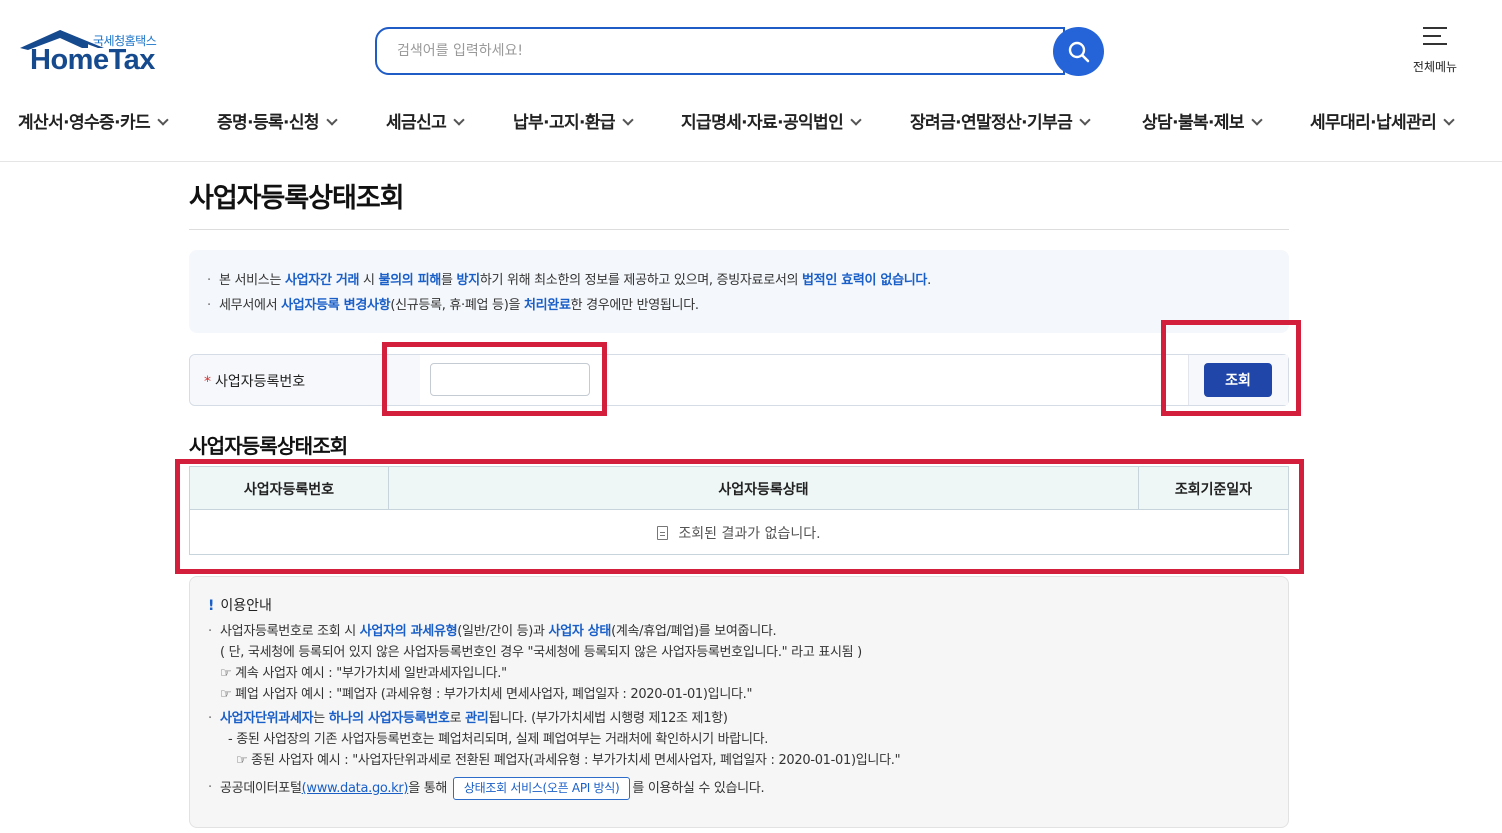 The height and width of the screenshot is (833, 1502). I want to click on nav-item-payment: 납부·고지·환급, so click(573, 120).